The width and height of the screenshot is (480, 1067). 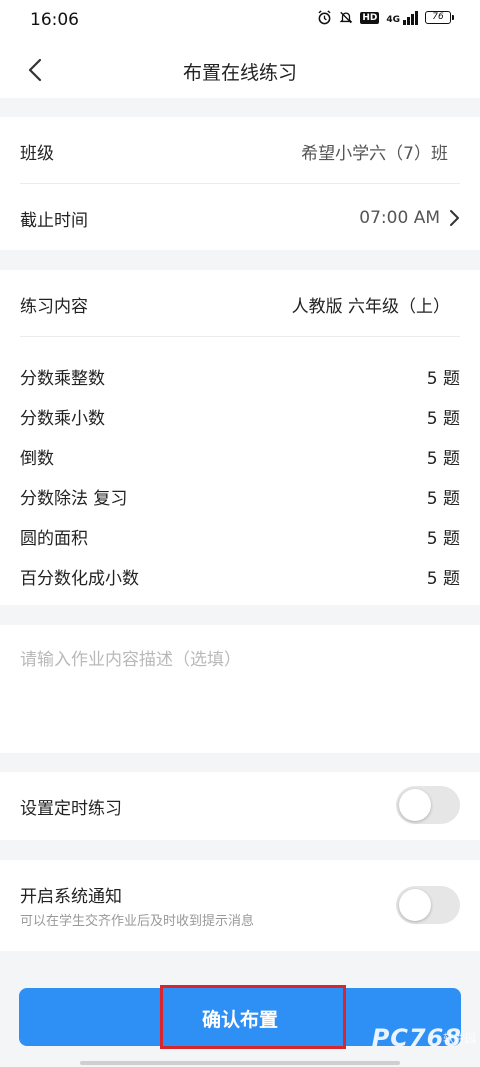 I want to click on topic-item: 圆的面积 5 题, so click(x=240, y=536).